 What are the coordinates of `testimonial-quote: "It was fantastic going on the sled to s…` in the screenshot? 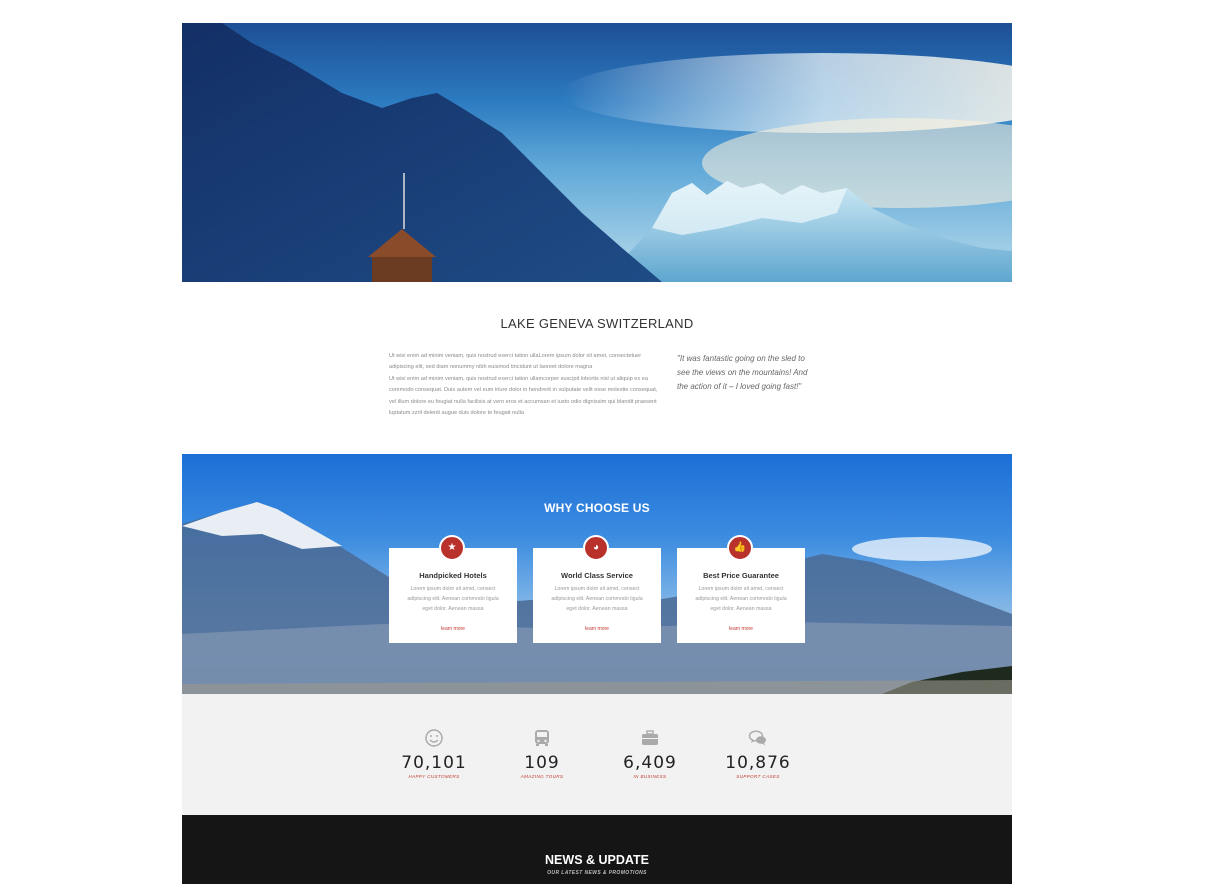 It's located at (742, 372).